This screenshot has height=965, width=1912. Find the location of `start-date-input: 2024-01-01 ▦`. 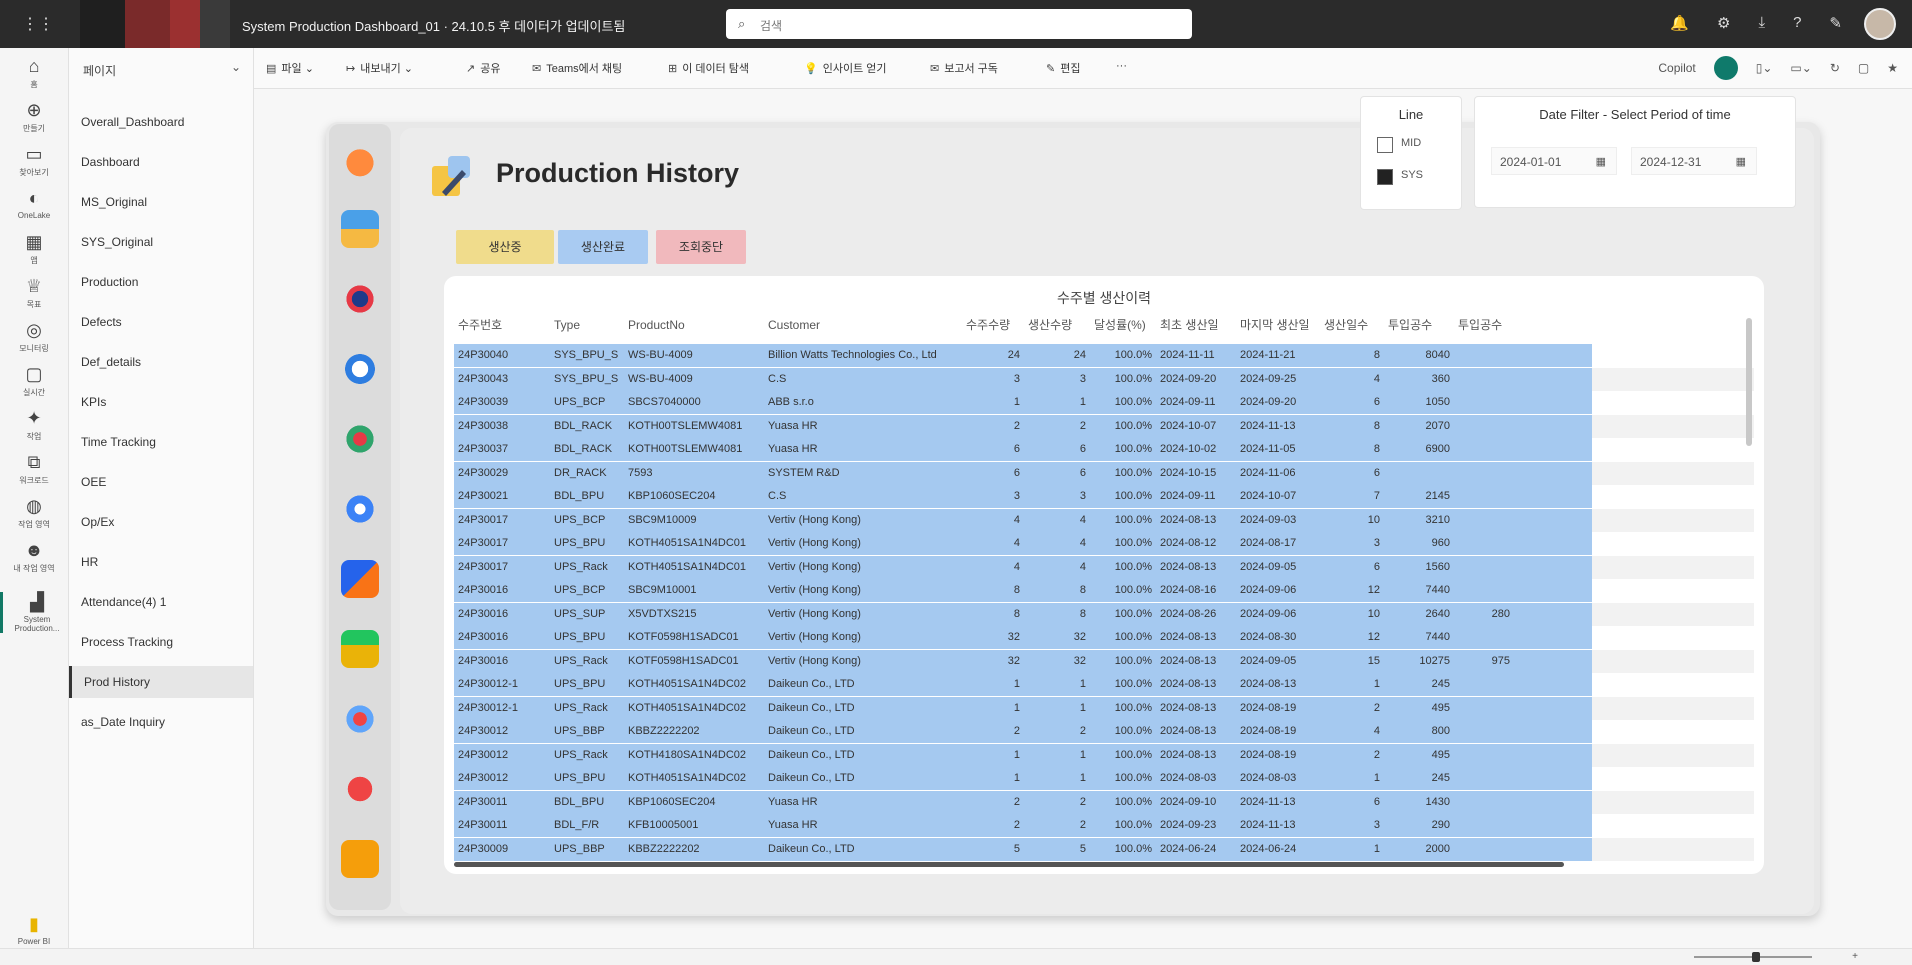

start-date-input: 2024-01-01 ▦ is located at coordinates (1554, 161).